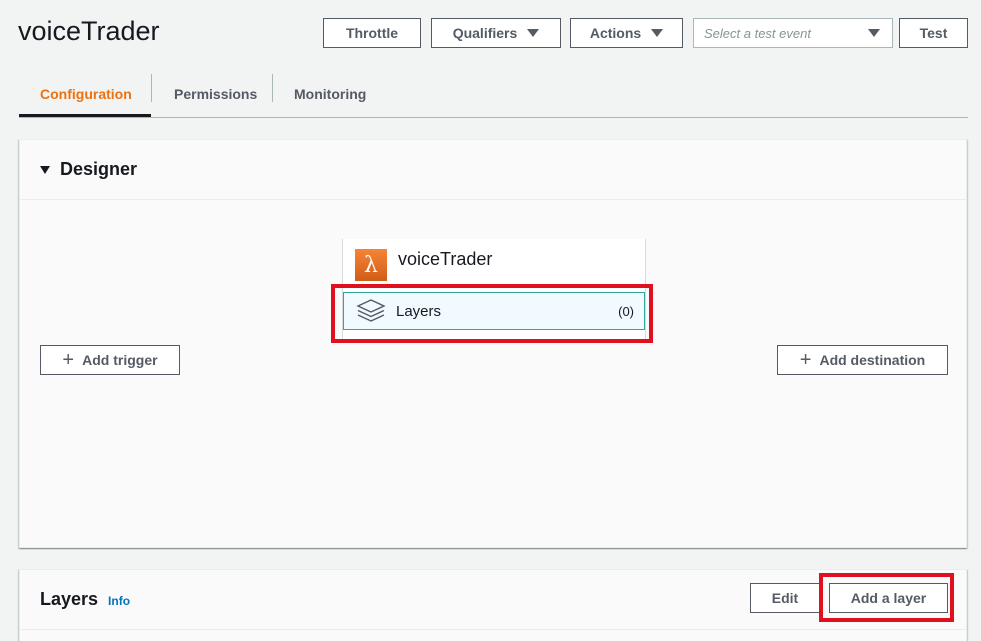  I want to click on tab-permissions: Permissions, so click(215, 93).